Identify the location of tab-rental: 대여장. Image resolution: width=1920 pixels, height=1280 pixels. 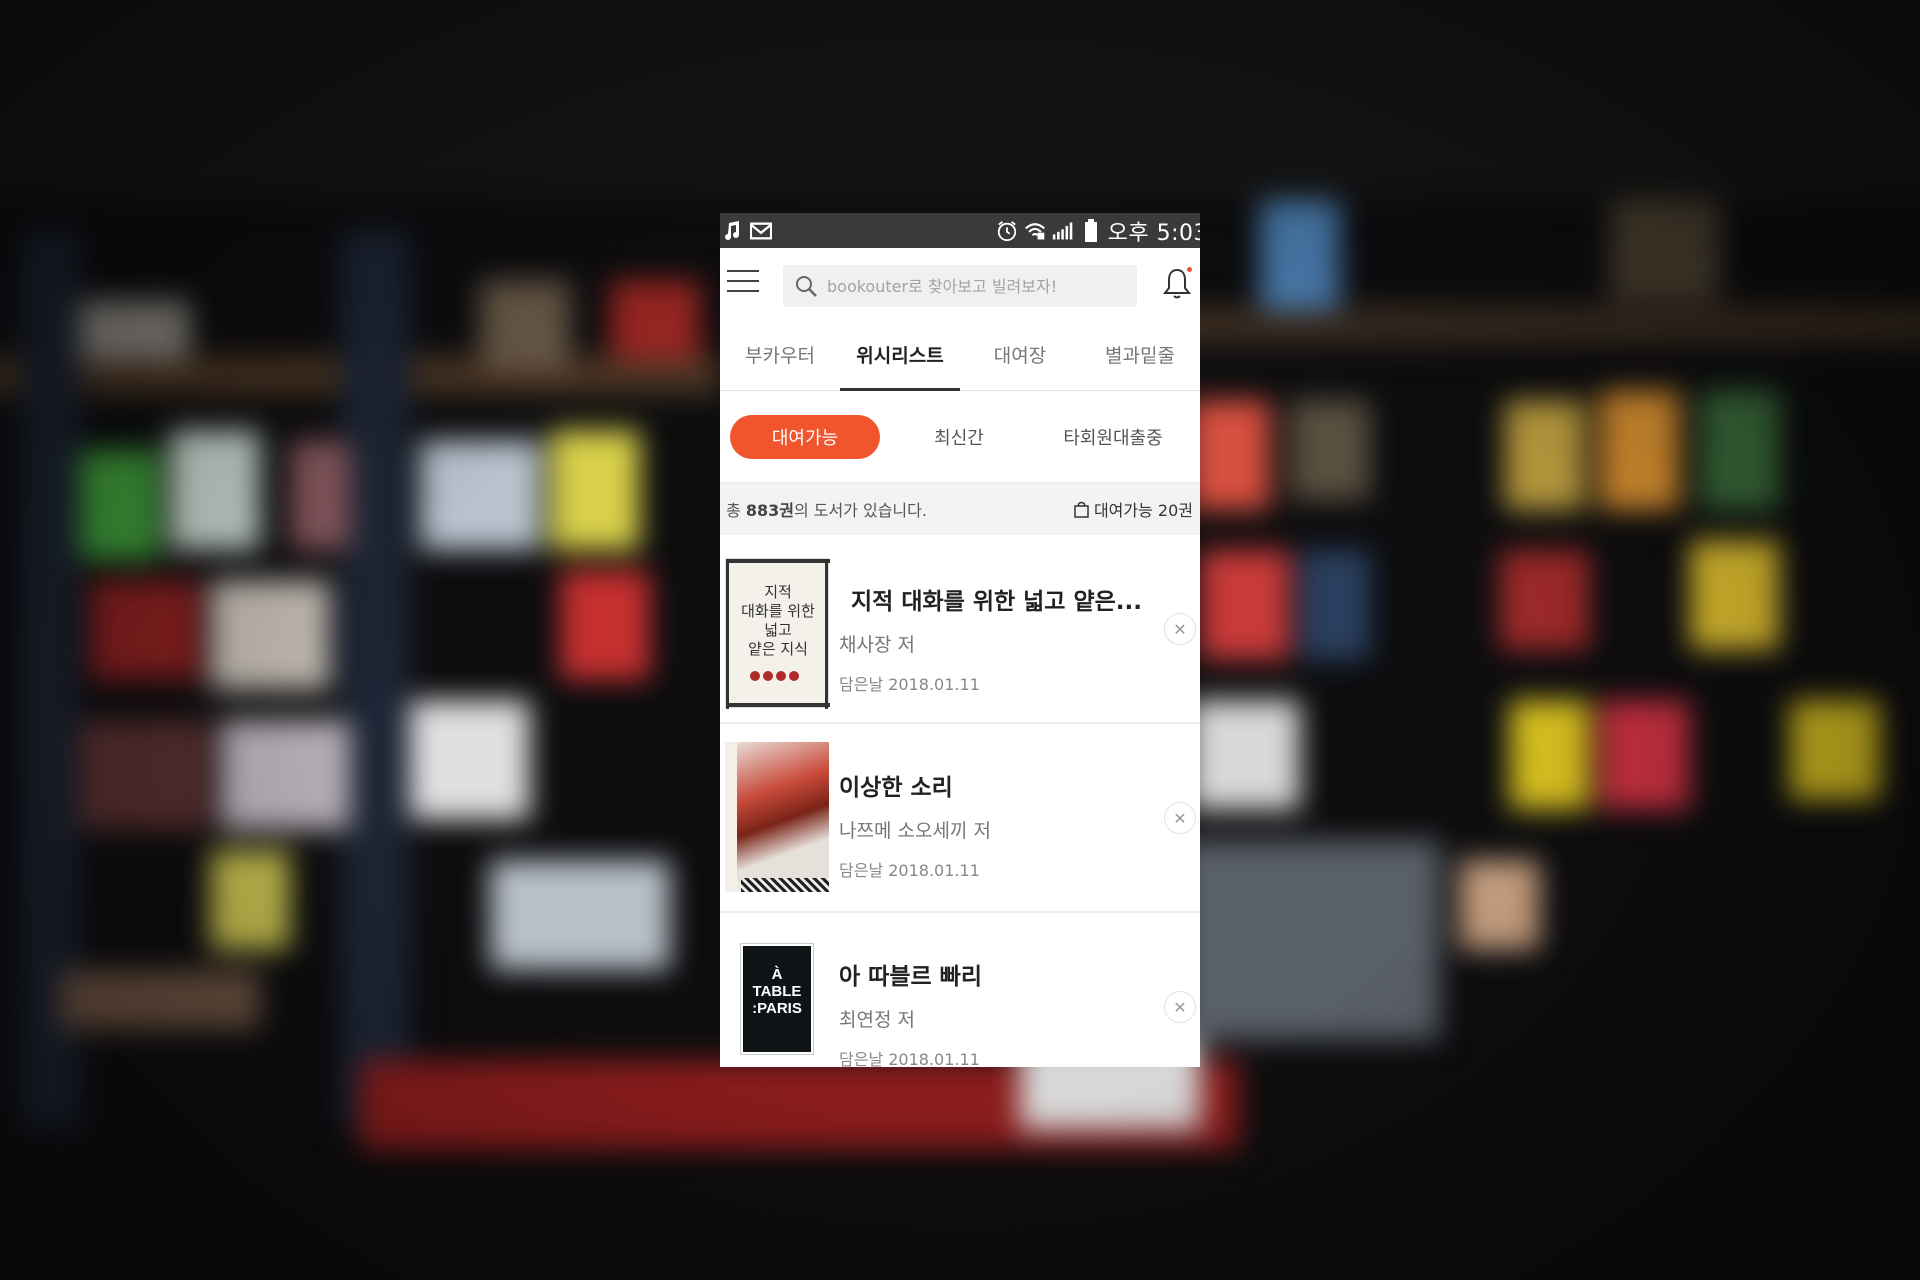
(1020, 354).